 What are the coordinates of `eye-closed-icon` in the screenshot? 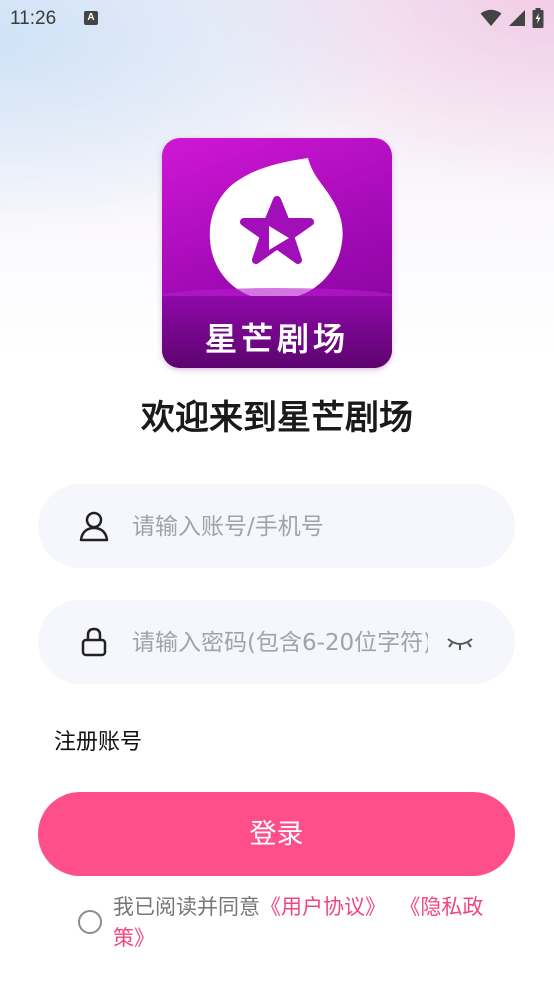 It's located at (460, 642).